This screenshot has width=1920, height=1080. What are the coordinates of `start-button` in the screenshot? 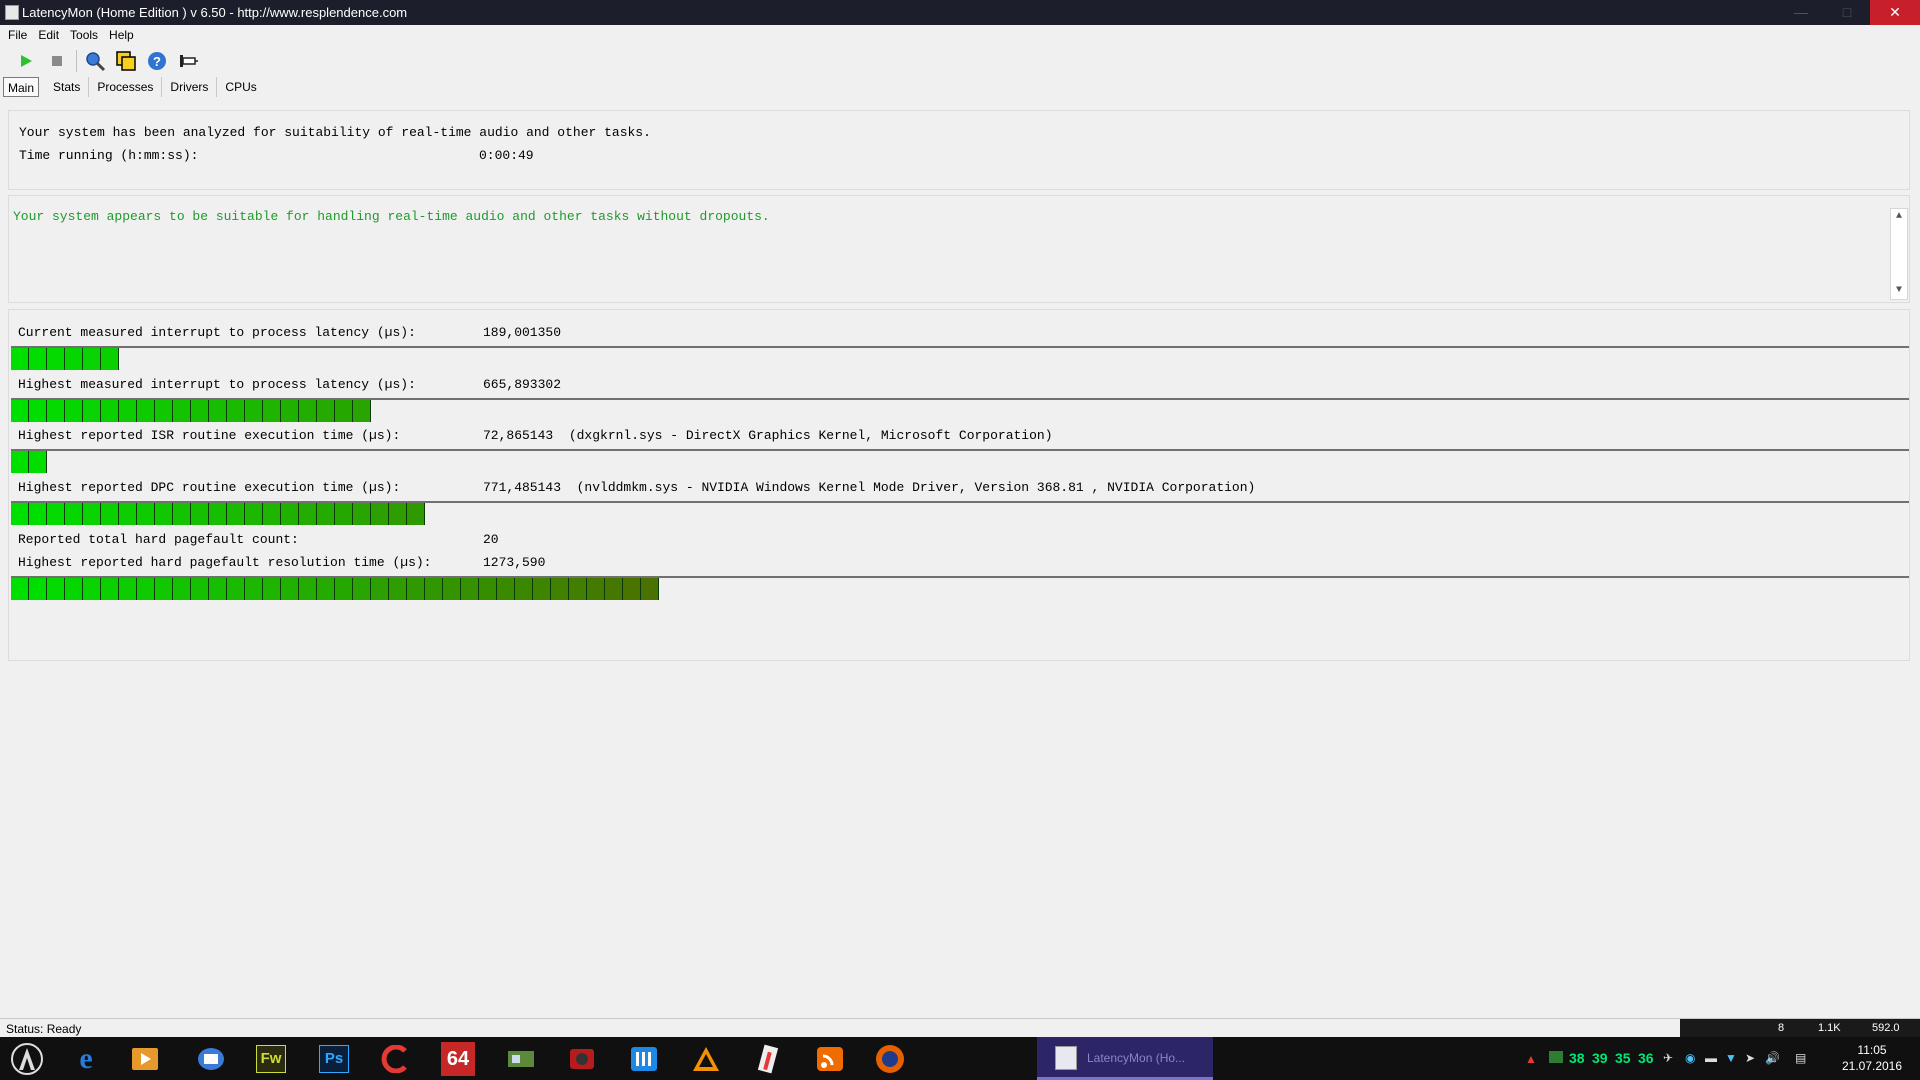 It's located at (26, 61).